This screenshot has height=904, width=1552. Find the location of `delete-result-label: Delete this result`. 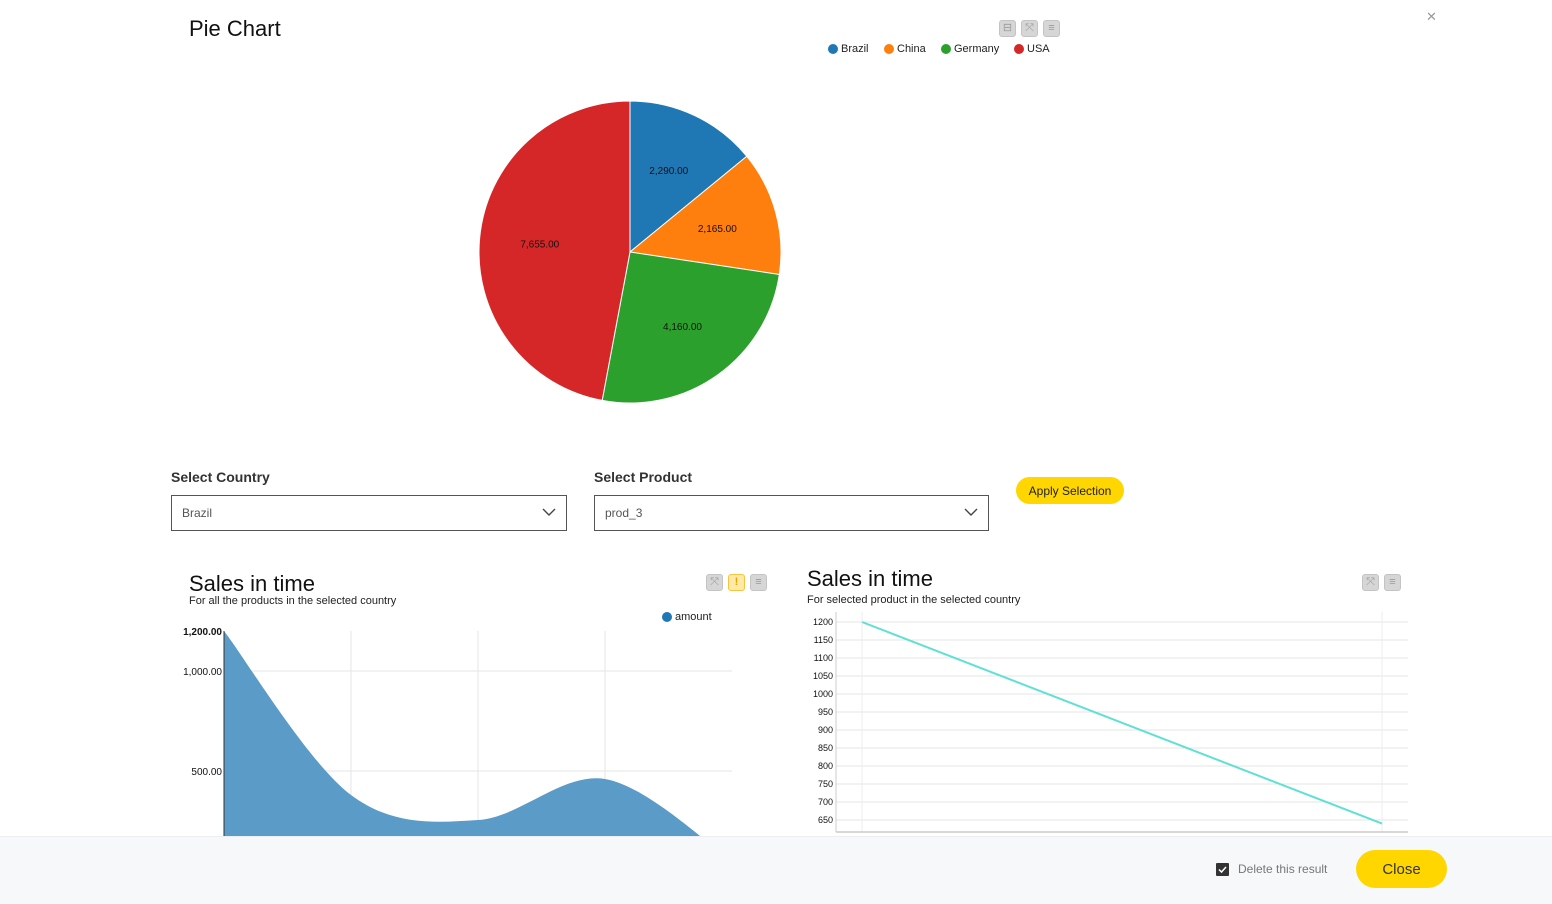

delete-result-label: Delete this result is located at coordinates (1282, 869).